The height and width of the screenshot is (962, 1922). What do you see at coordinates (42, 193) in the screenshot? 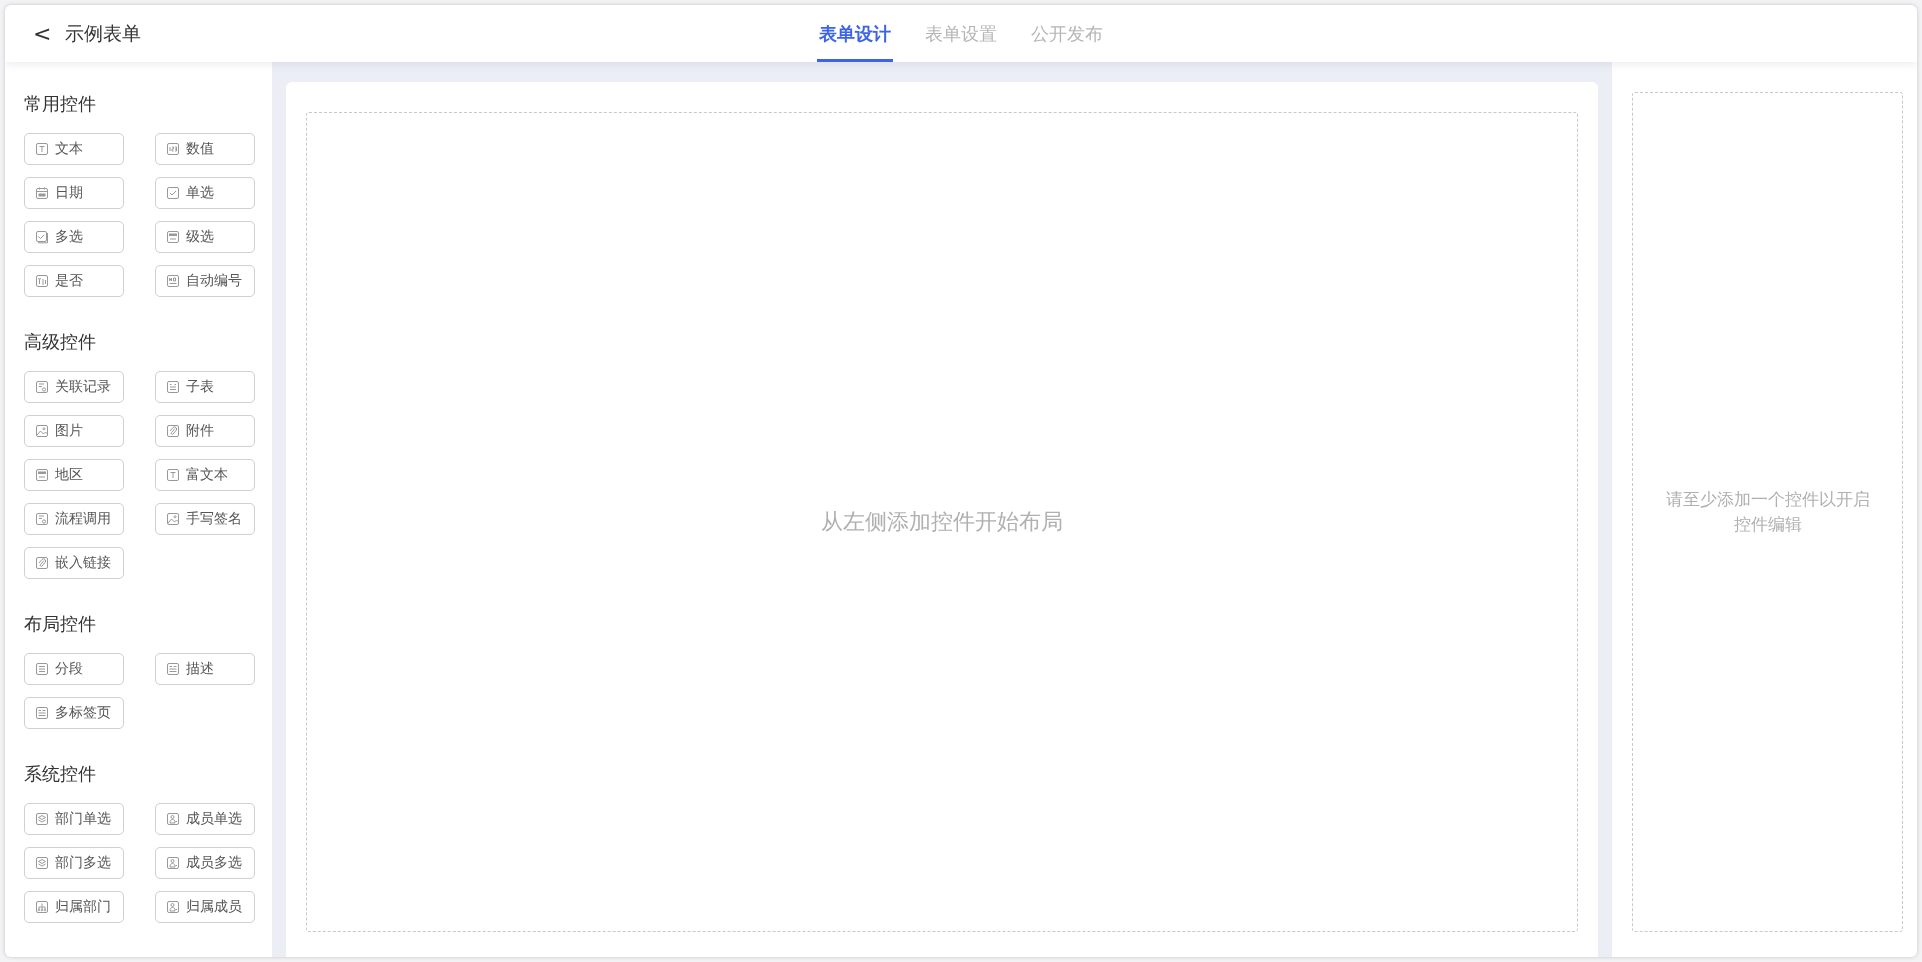
I see `calendar-icon` at bounding box center [42, 193].